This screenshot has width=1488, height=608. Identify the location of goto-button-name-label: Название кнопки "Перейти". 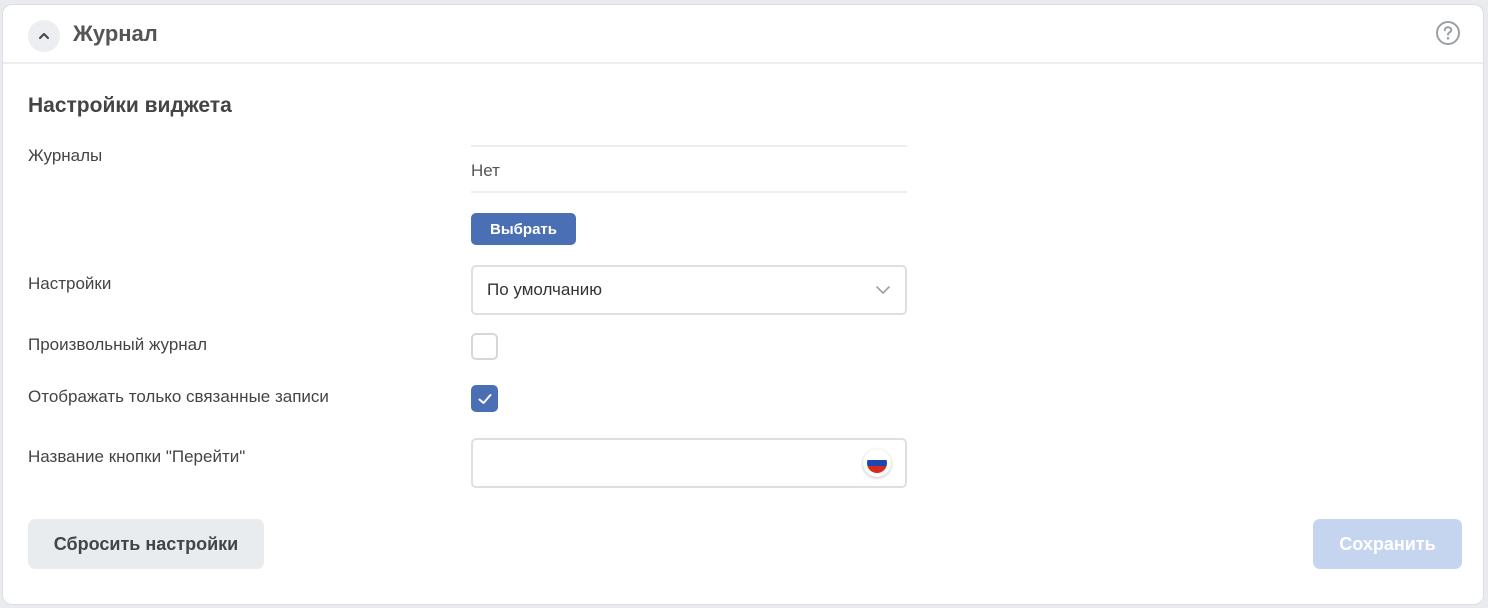
(137, 456).